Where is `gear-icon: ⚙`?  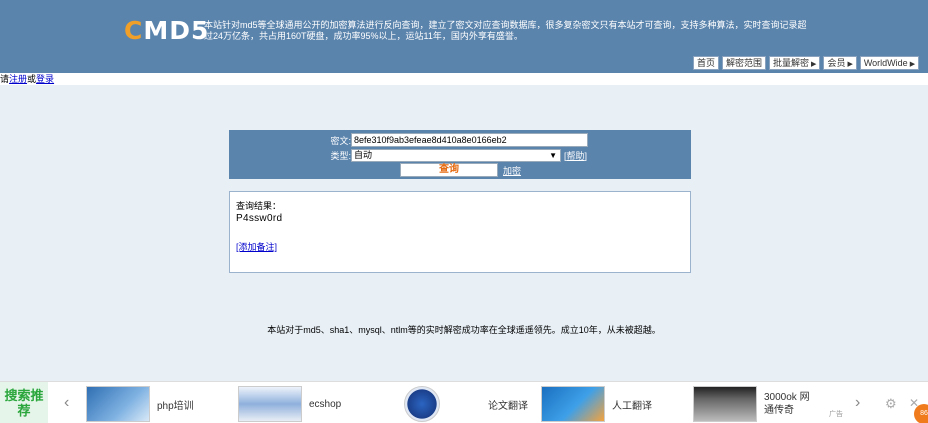 gear-icon: ⚙ is located at coordinates (891, 404).